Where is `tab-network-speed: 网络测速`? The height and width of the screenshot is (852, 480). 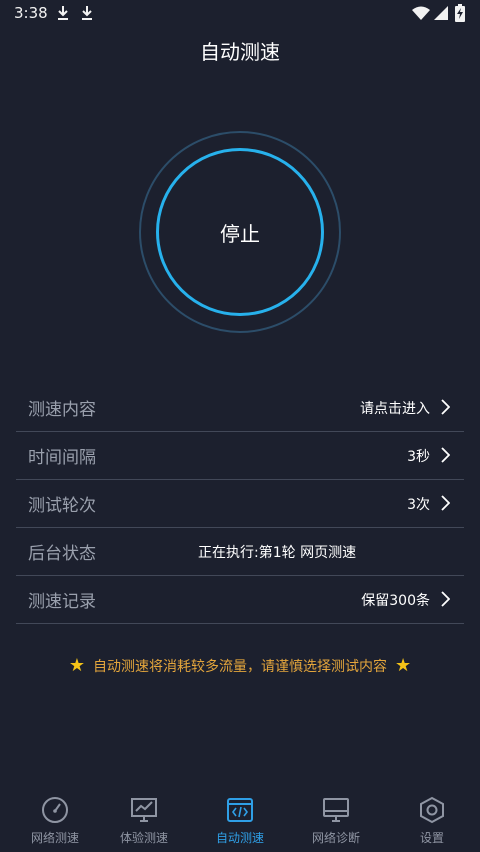
tab-network-speed: 网络测速 is located at coordinates (55, 821).